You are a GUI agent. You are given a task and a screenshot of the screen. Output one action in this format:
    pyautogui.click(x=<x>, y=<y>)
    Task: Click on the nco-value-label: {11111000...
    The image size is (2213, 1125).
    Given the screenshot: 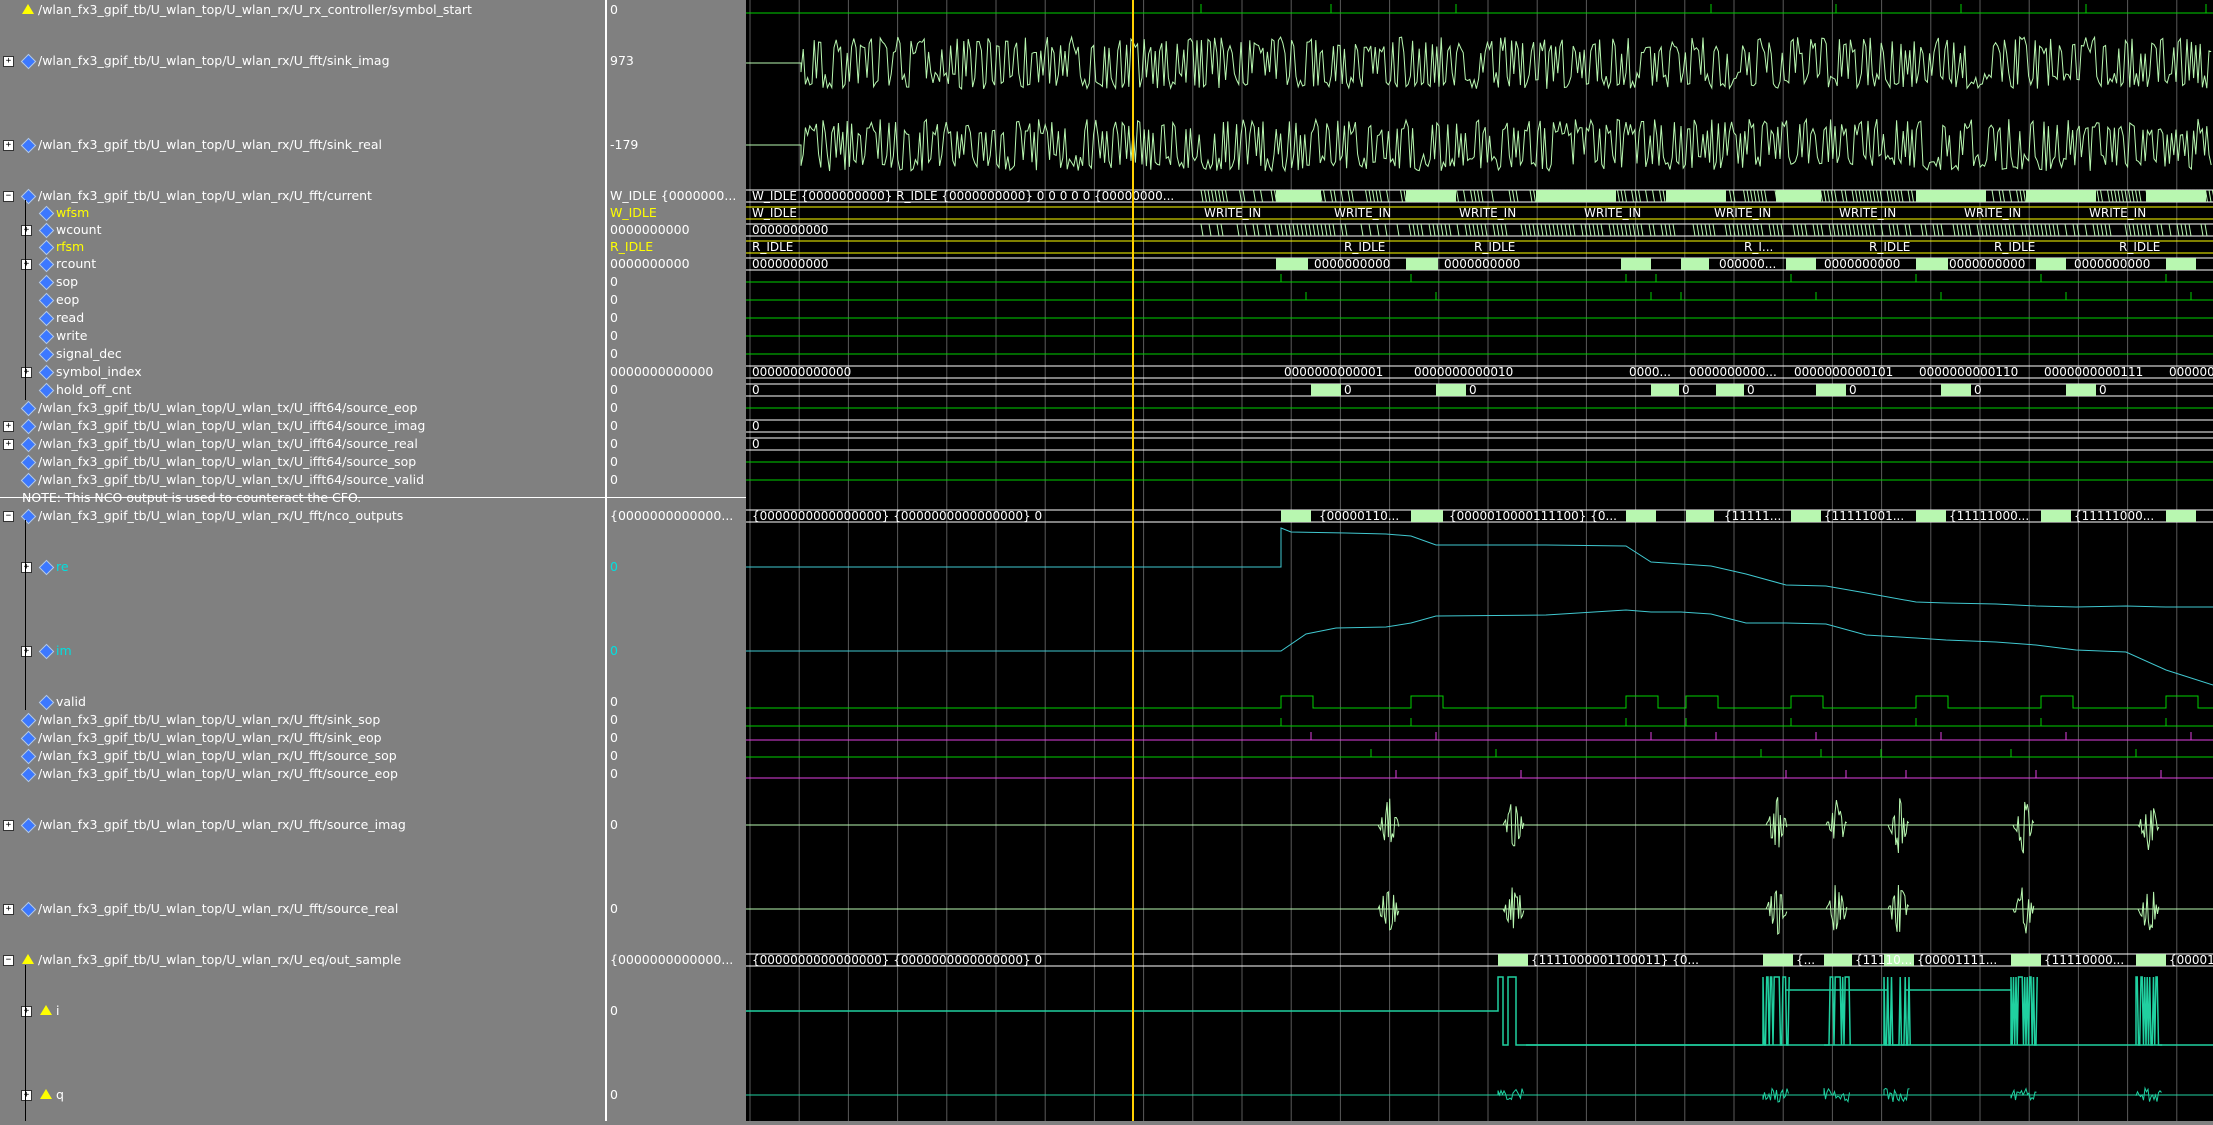 What is the action you would take?
    pyautogui.click(x=2114, y=516)
    